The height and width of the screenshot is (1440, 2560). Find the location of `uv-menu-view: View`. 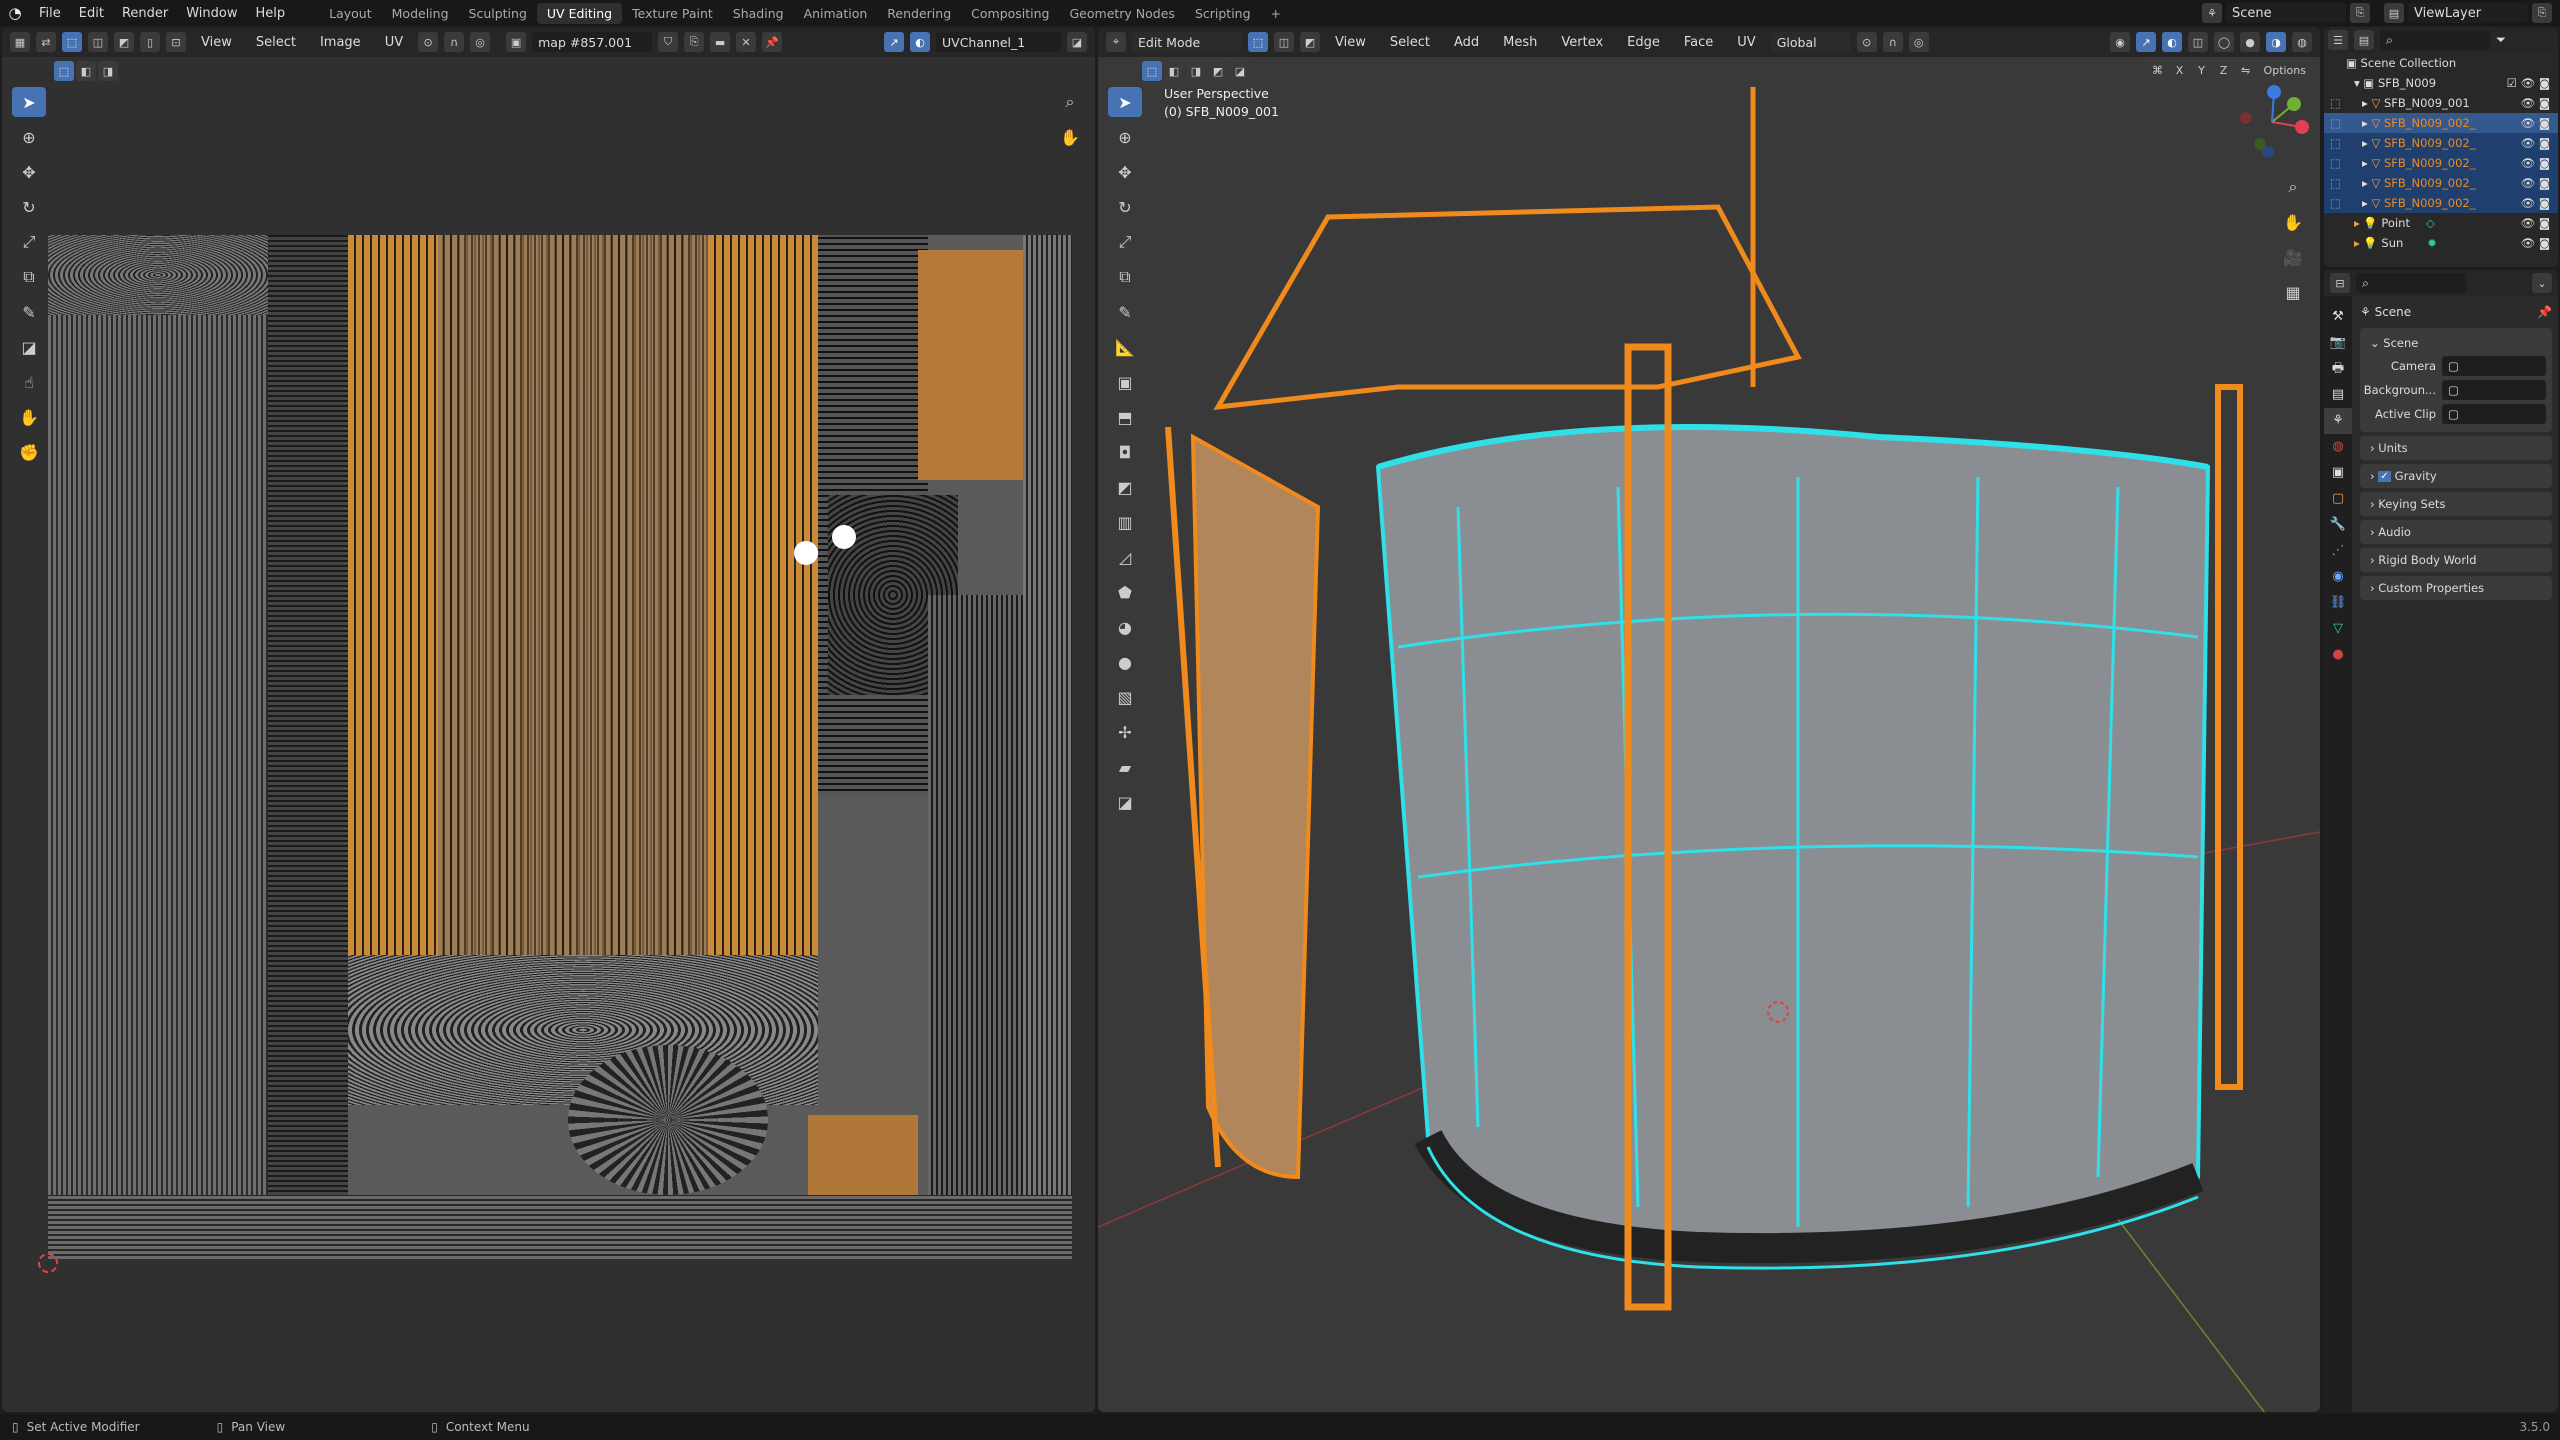

uv-menu-view: View is located at coordinates (216, 42).